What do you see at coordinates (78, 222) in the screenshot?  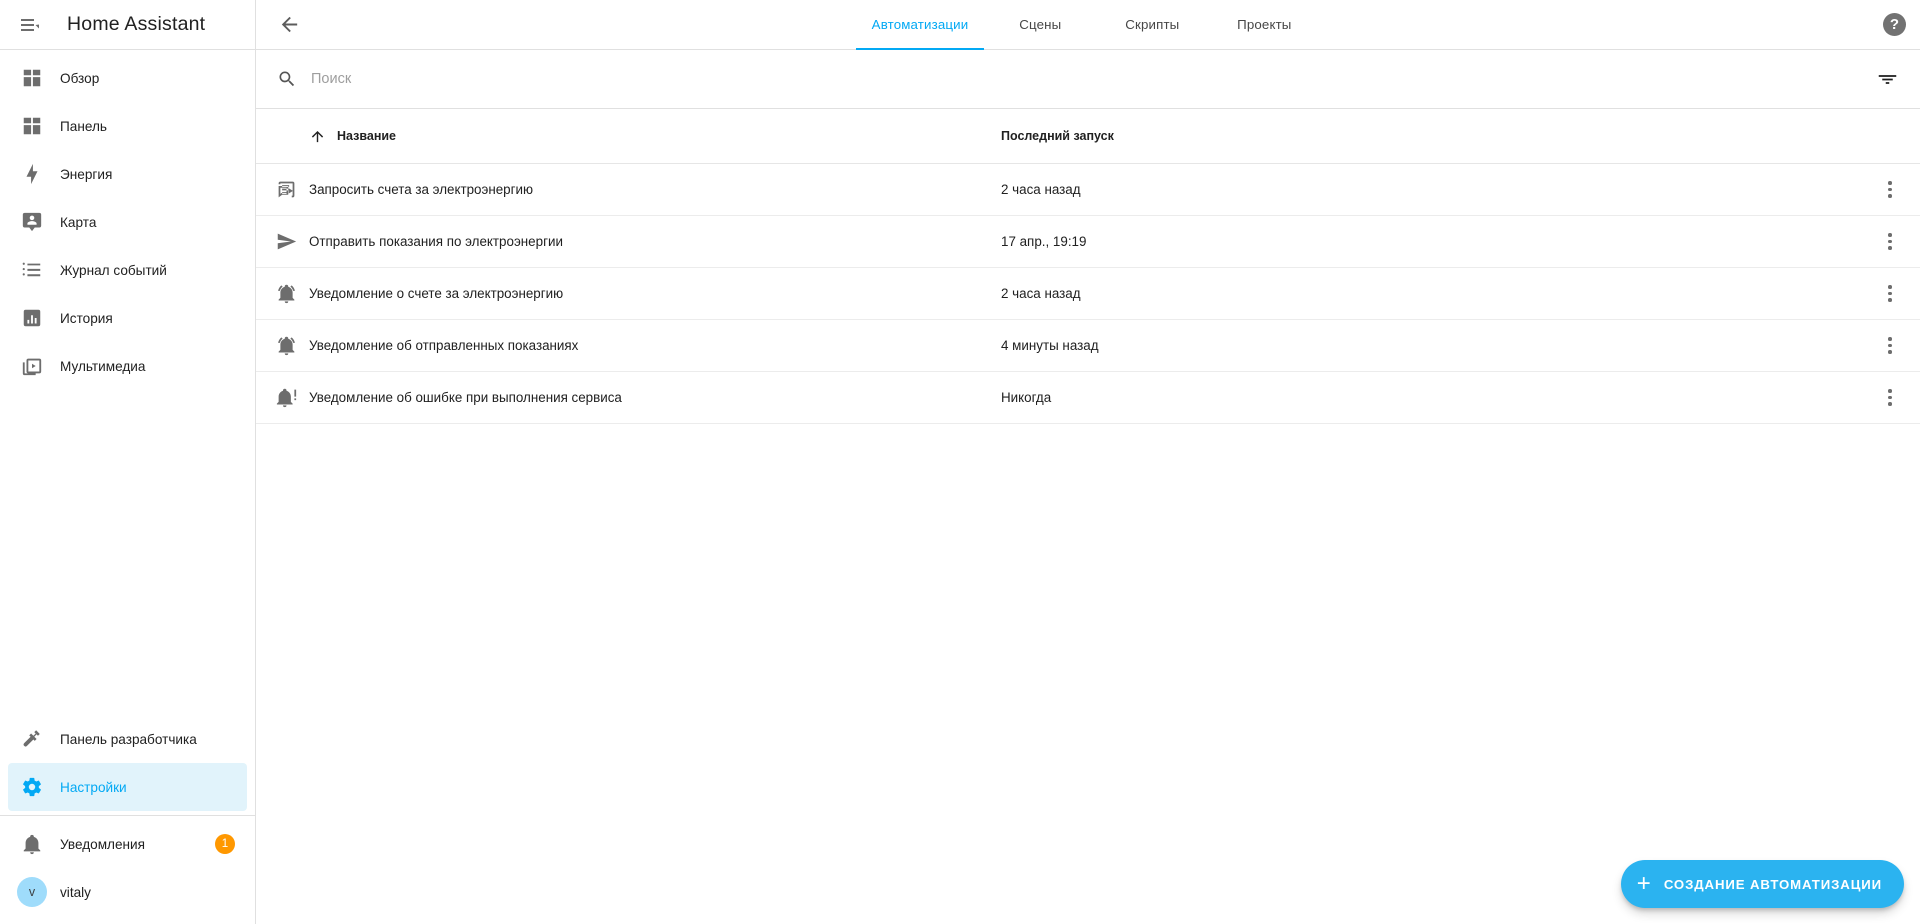 I see `sidebar-item-label: Карта` at bounding box center [78, 222].